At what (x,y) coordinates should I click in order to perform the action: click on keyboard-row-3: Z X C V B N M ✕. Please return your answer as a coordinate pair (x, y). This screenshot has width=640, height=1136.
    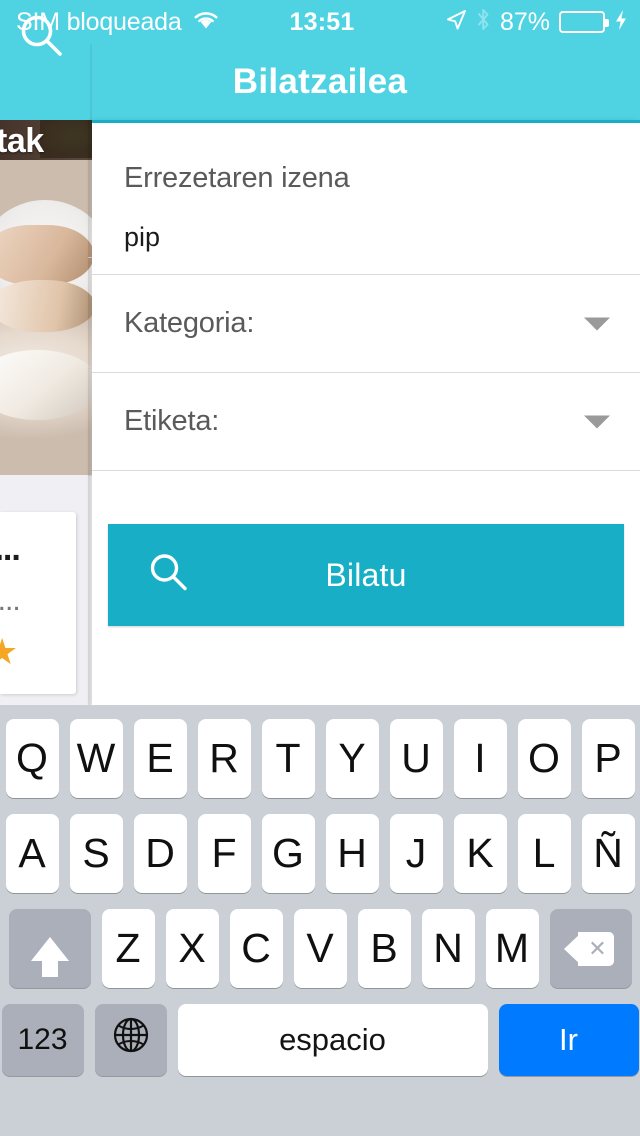
    Looking at the image, I should click on (320, 948).